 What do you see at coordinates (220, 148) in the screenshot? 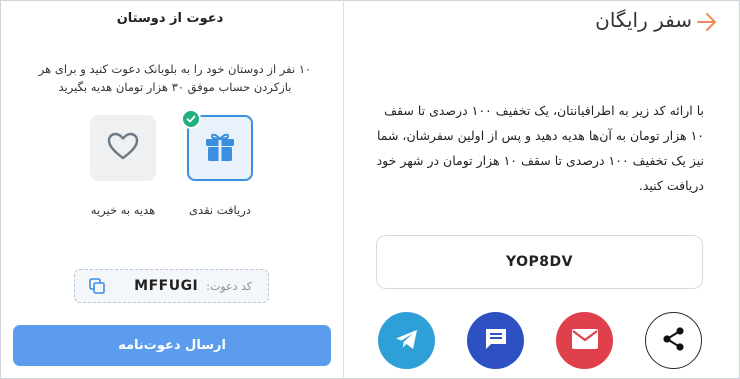
I see `gift-icon` at bounding box center [220, 148].